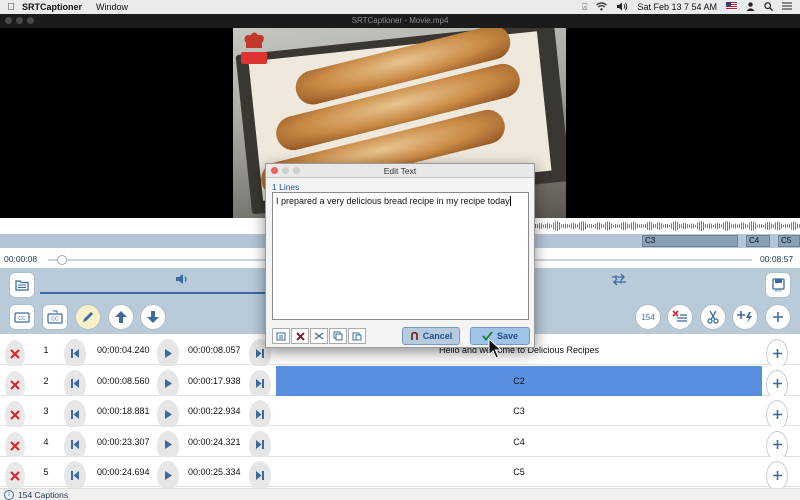  Describe the element at coordinates (677, 7) in the screenshot. I see `menubar-clock: Sat Feb 13 7 54 AM` at that location.